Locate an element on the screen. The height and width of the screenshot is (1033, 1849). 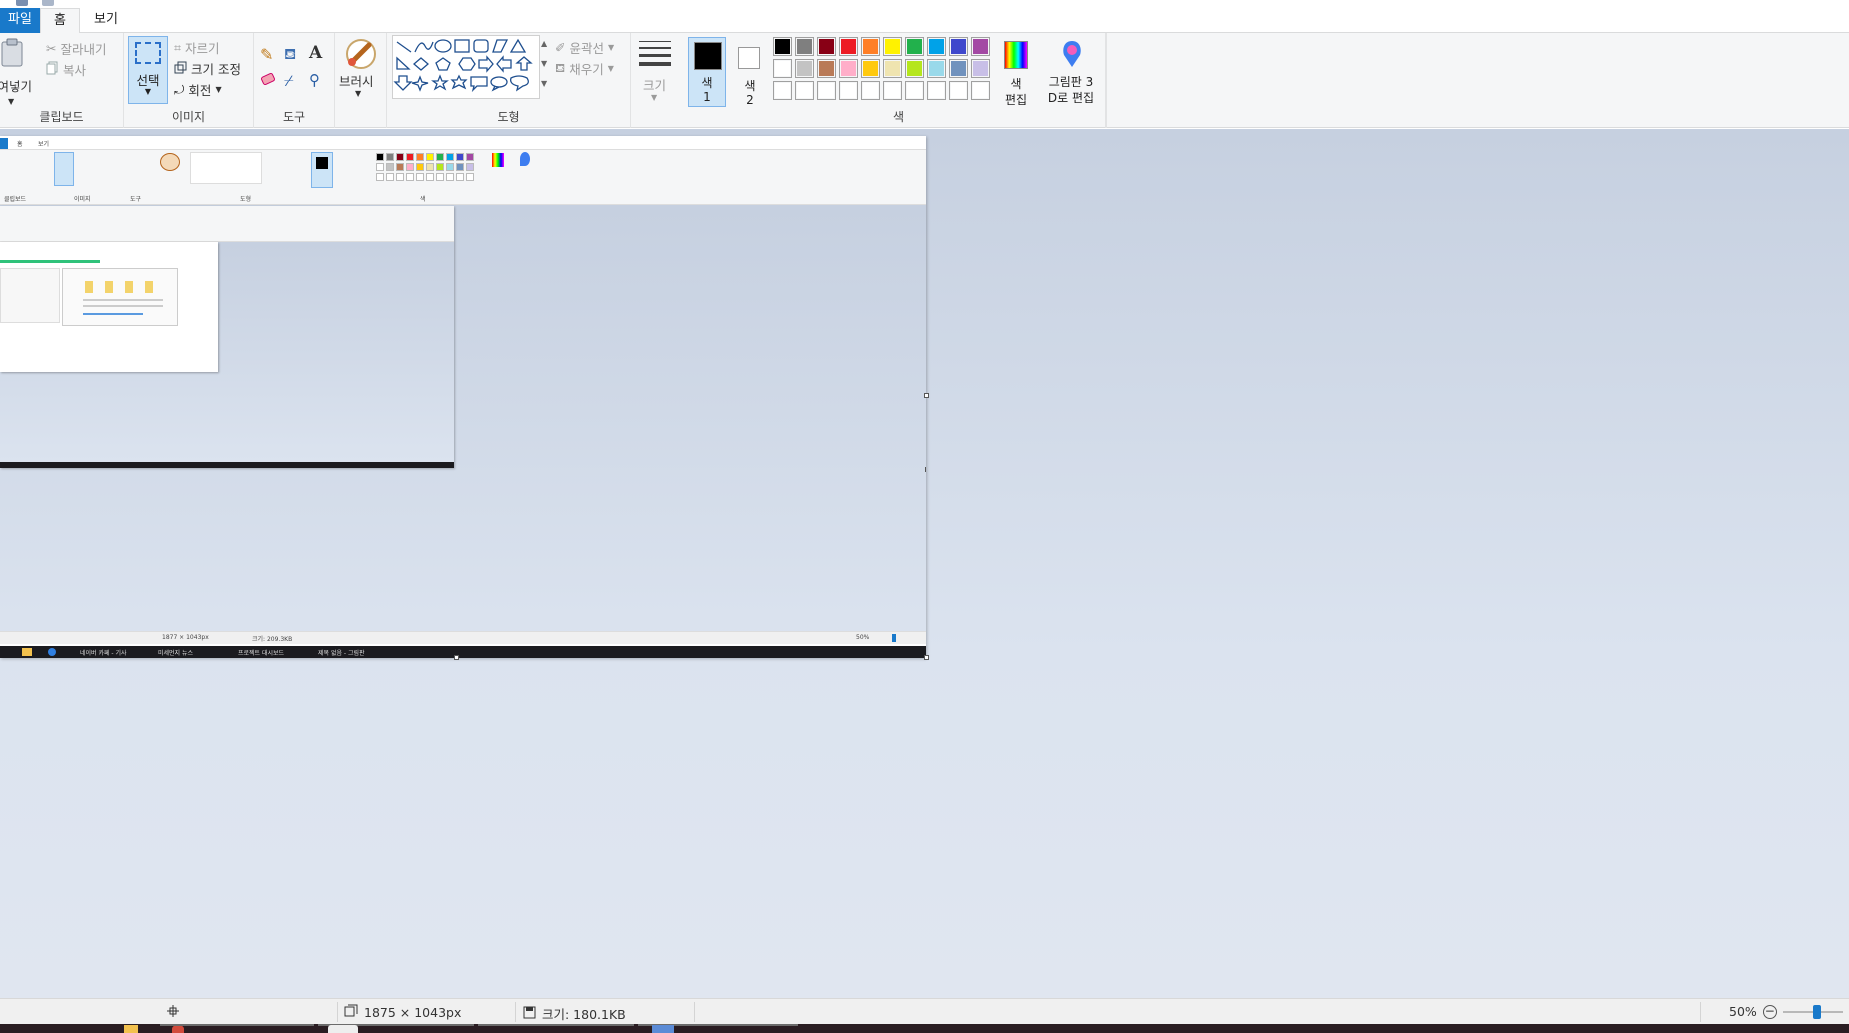
colors-group-label: 색 is located at coordinates (898, 117).